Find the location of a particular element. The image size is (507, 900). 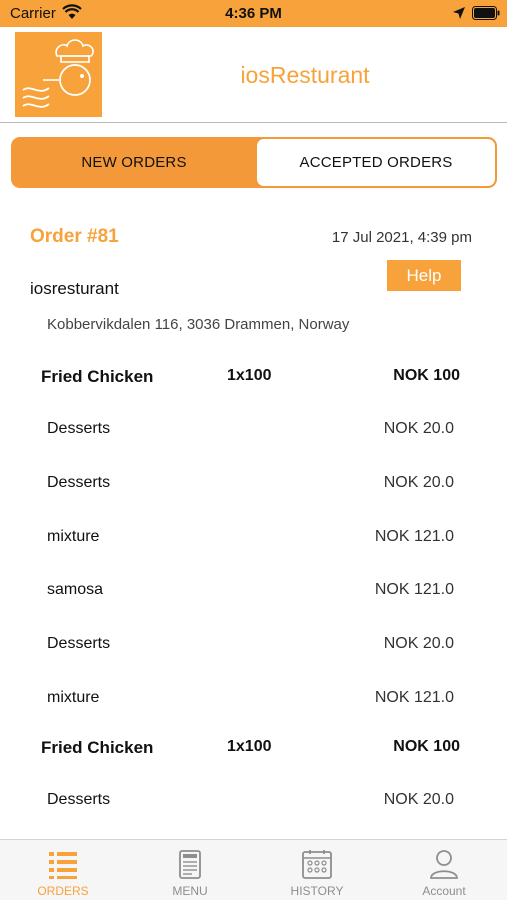

bottom-tab-bar: ORDERS MENU HISTORY Account is located at coordinates (253, 869).